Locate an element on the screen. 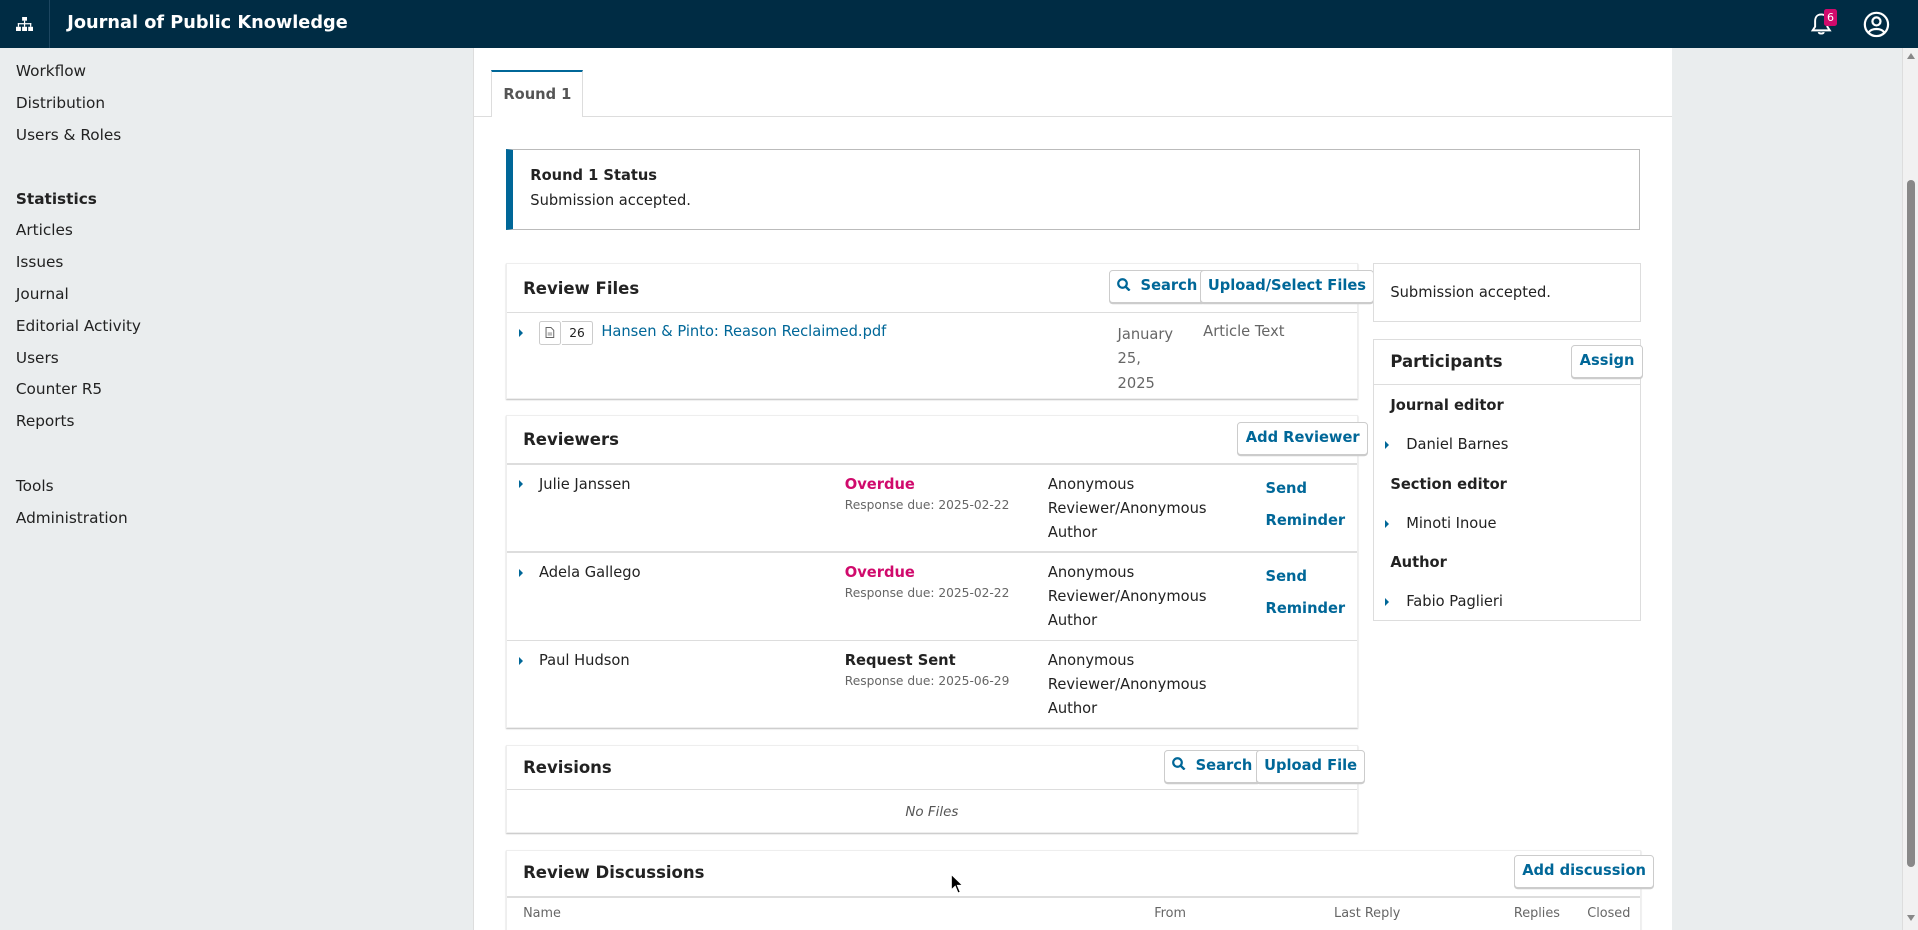 The height and width of the screenshot is (930, 1918). revisions-search-button: Search is located at coordinates (1212, 766).